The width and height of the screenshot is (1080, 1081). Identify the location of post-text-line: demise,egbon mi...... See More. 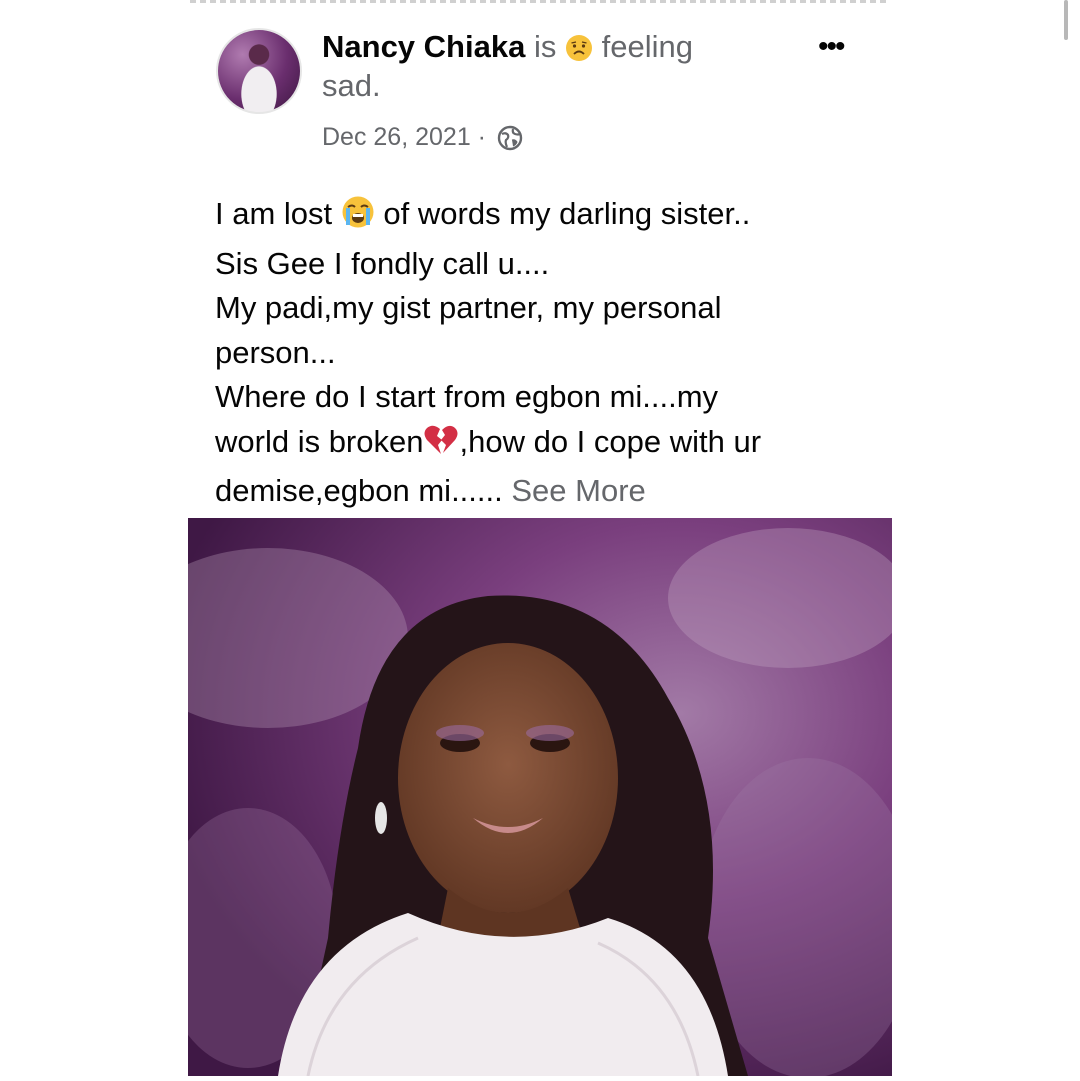
(555, 491).